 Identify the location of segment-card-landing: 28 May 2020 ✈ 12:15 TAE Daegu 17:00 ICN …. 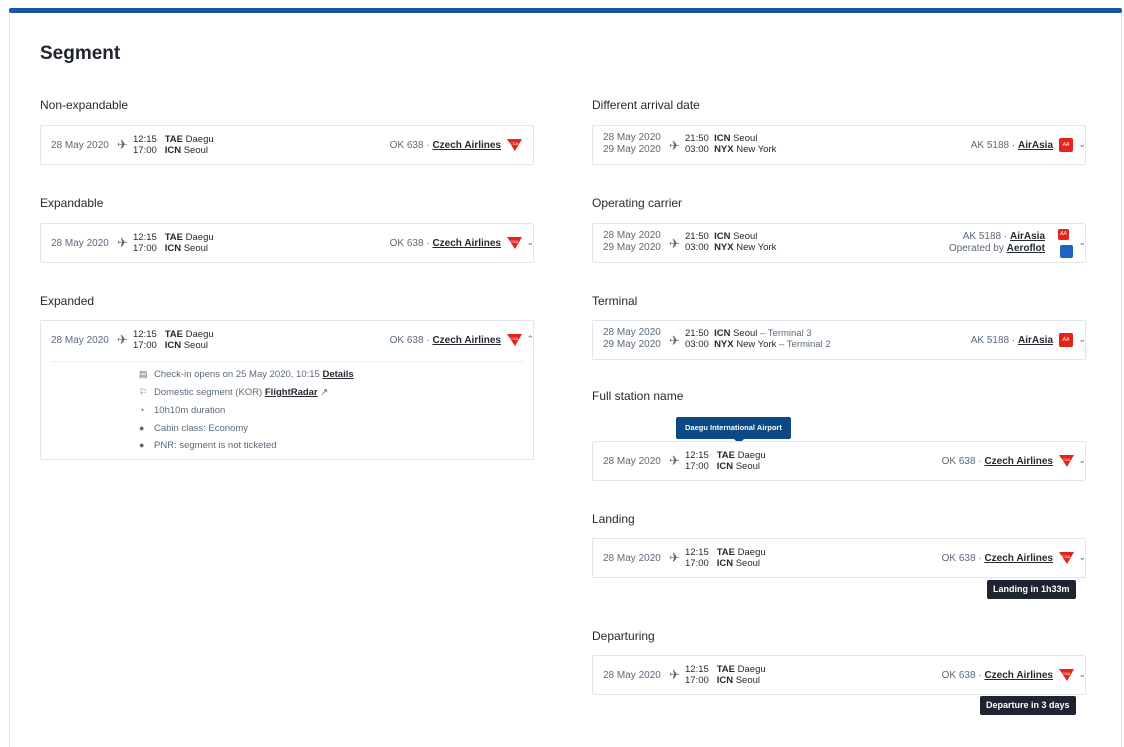
(839, 558).